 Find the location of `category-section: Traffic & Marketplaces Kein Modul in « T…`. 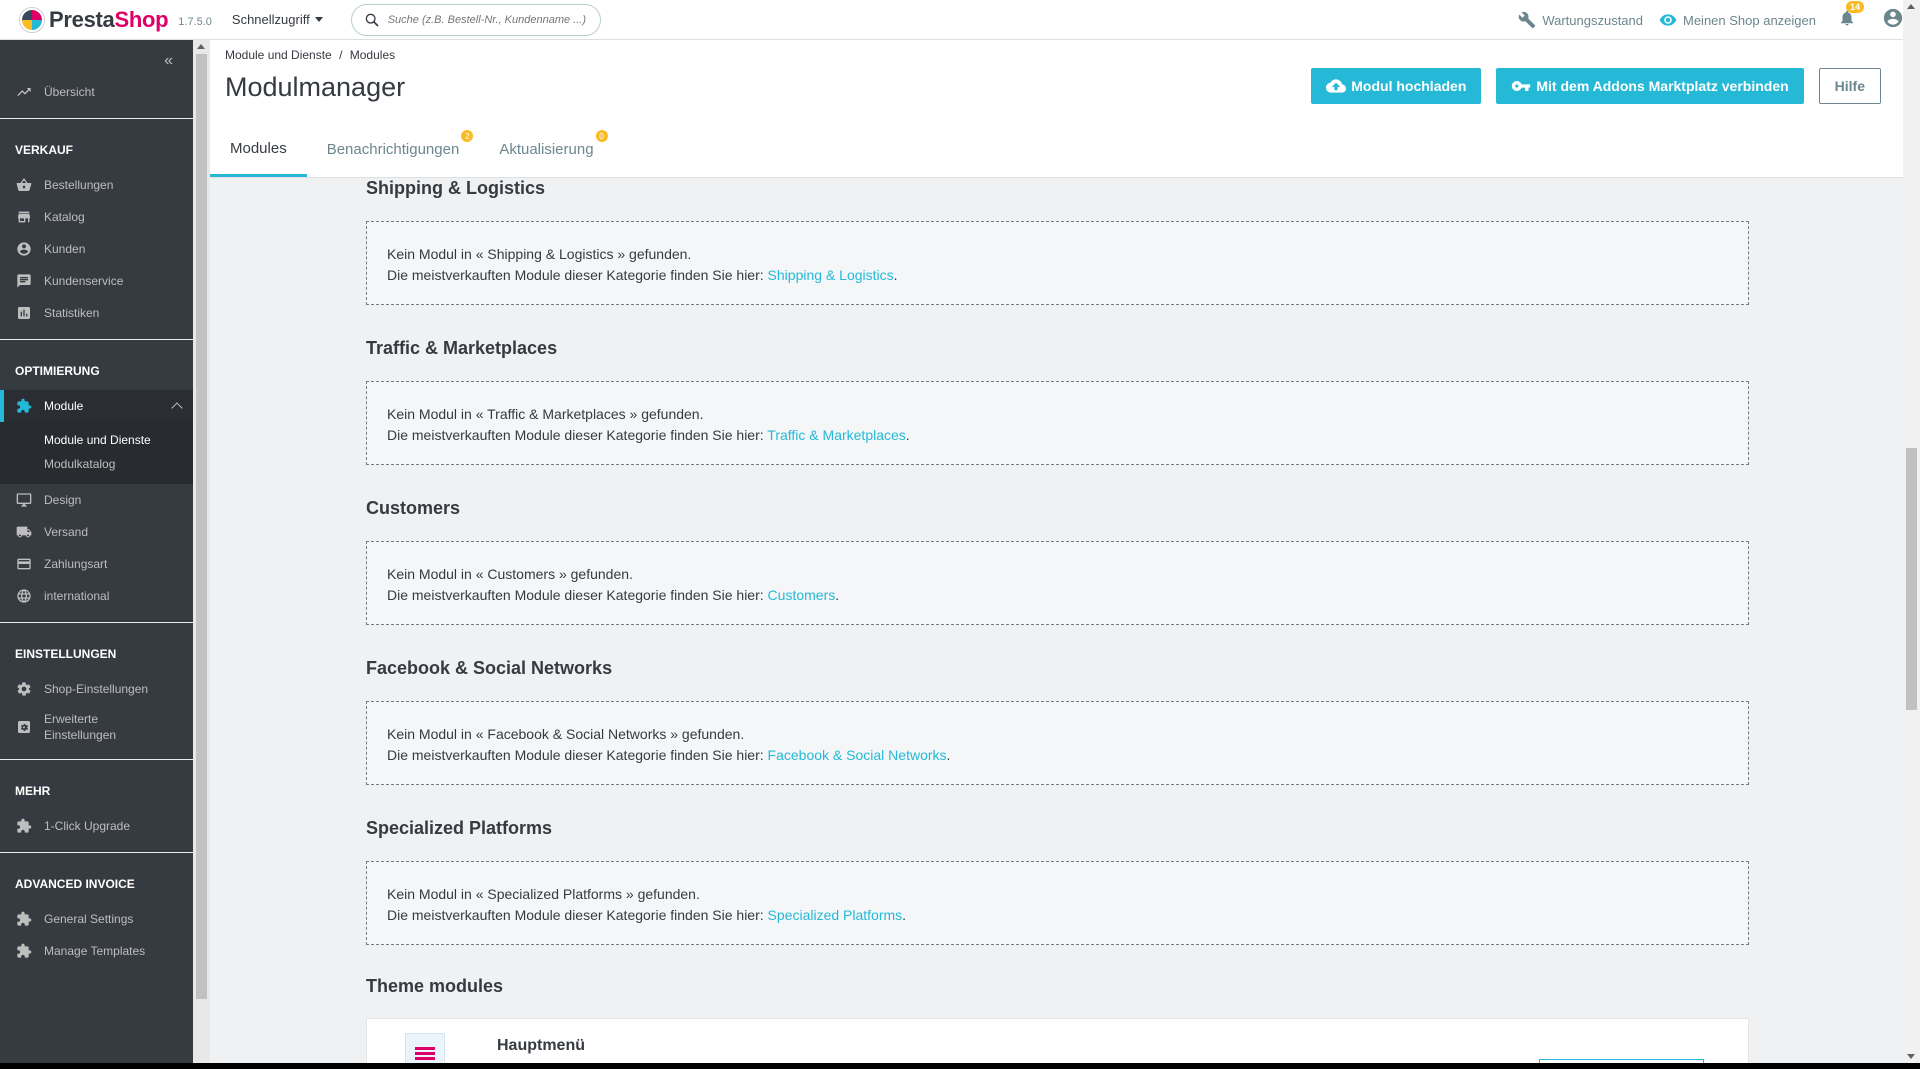

category-section: Traffic & Marketplaces Kein Modul in « T… is located at coordinates (1057, 401).